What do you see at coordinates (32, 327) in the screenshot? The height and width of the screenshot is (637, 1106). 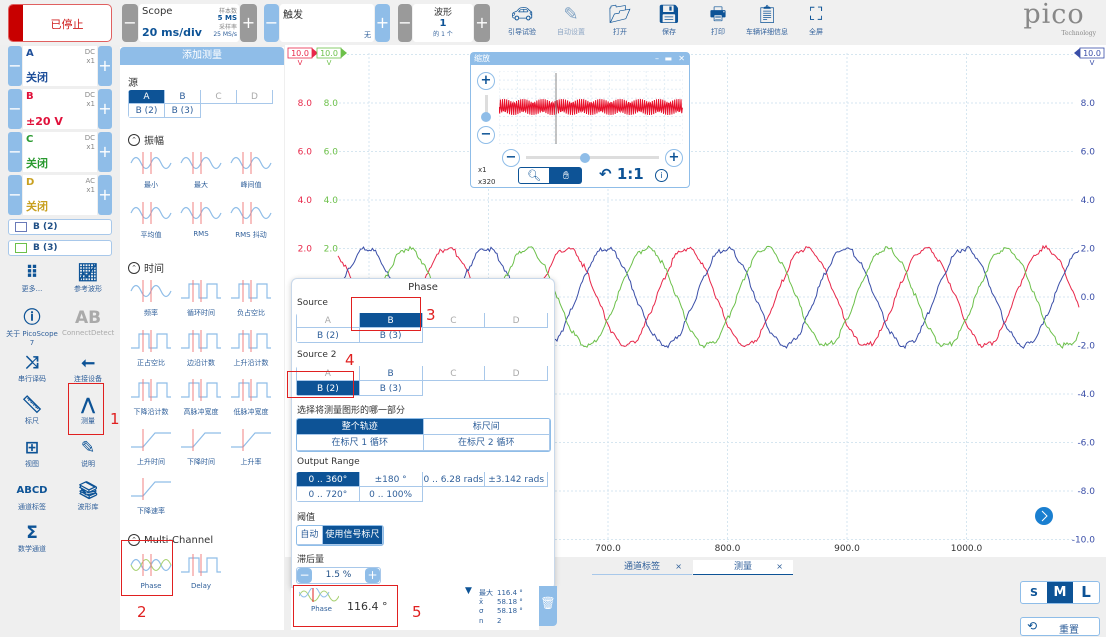 I see `tool-info: ⓘ 关于 PicoScope 7` at bounding box center [32, 327].